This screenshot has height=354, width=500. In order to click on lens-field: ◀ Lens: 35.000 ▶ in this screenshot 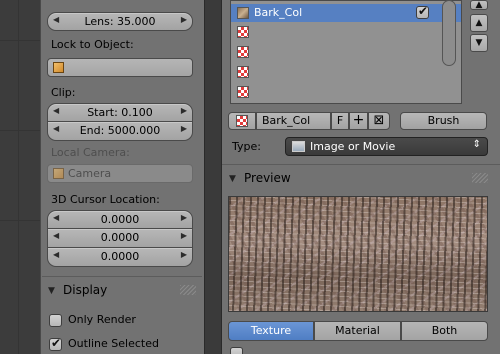, I will do `click(120, 21)`.